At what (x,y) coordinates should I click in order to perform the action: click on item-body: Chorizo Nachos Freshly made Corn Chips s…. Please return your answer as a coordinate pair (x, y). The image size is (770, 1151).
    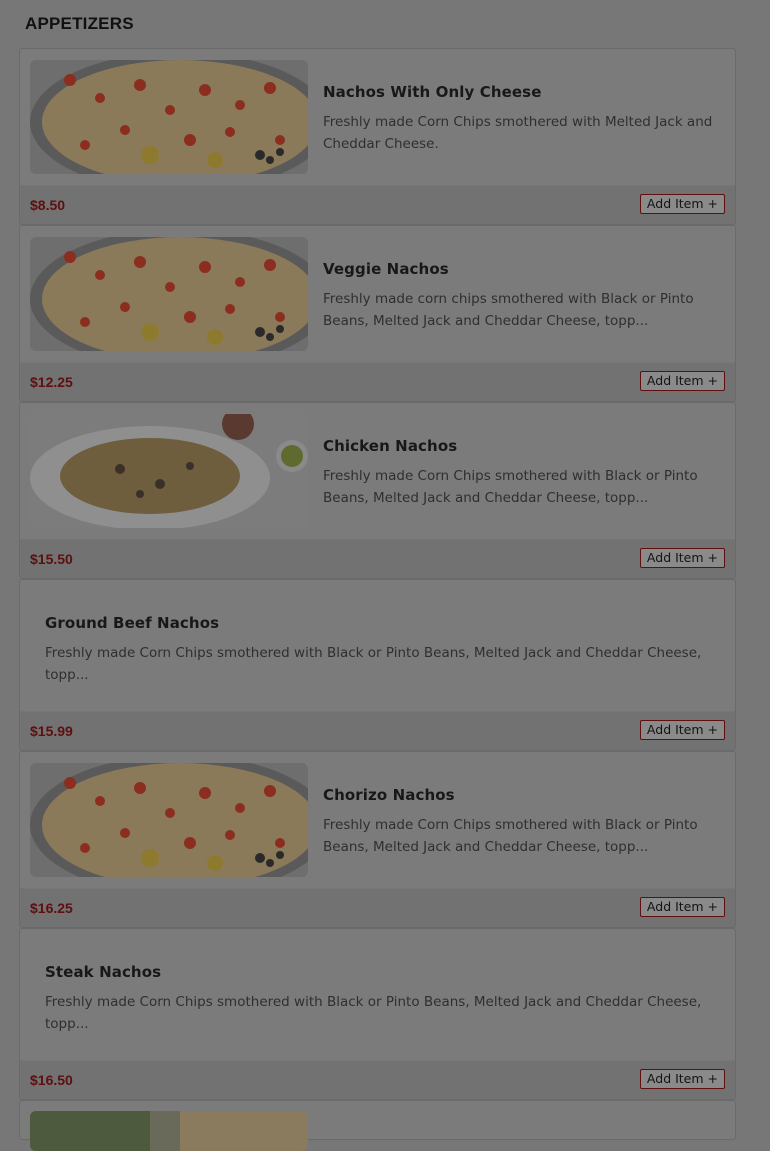
    Looking at the image, I should click on (521, 822).